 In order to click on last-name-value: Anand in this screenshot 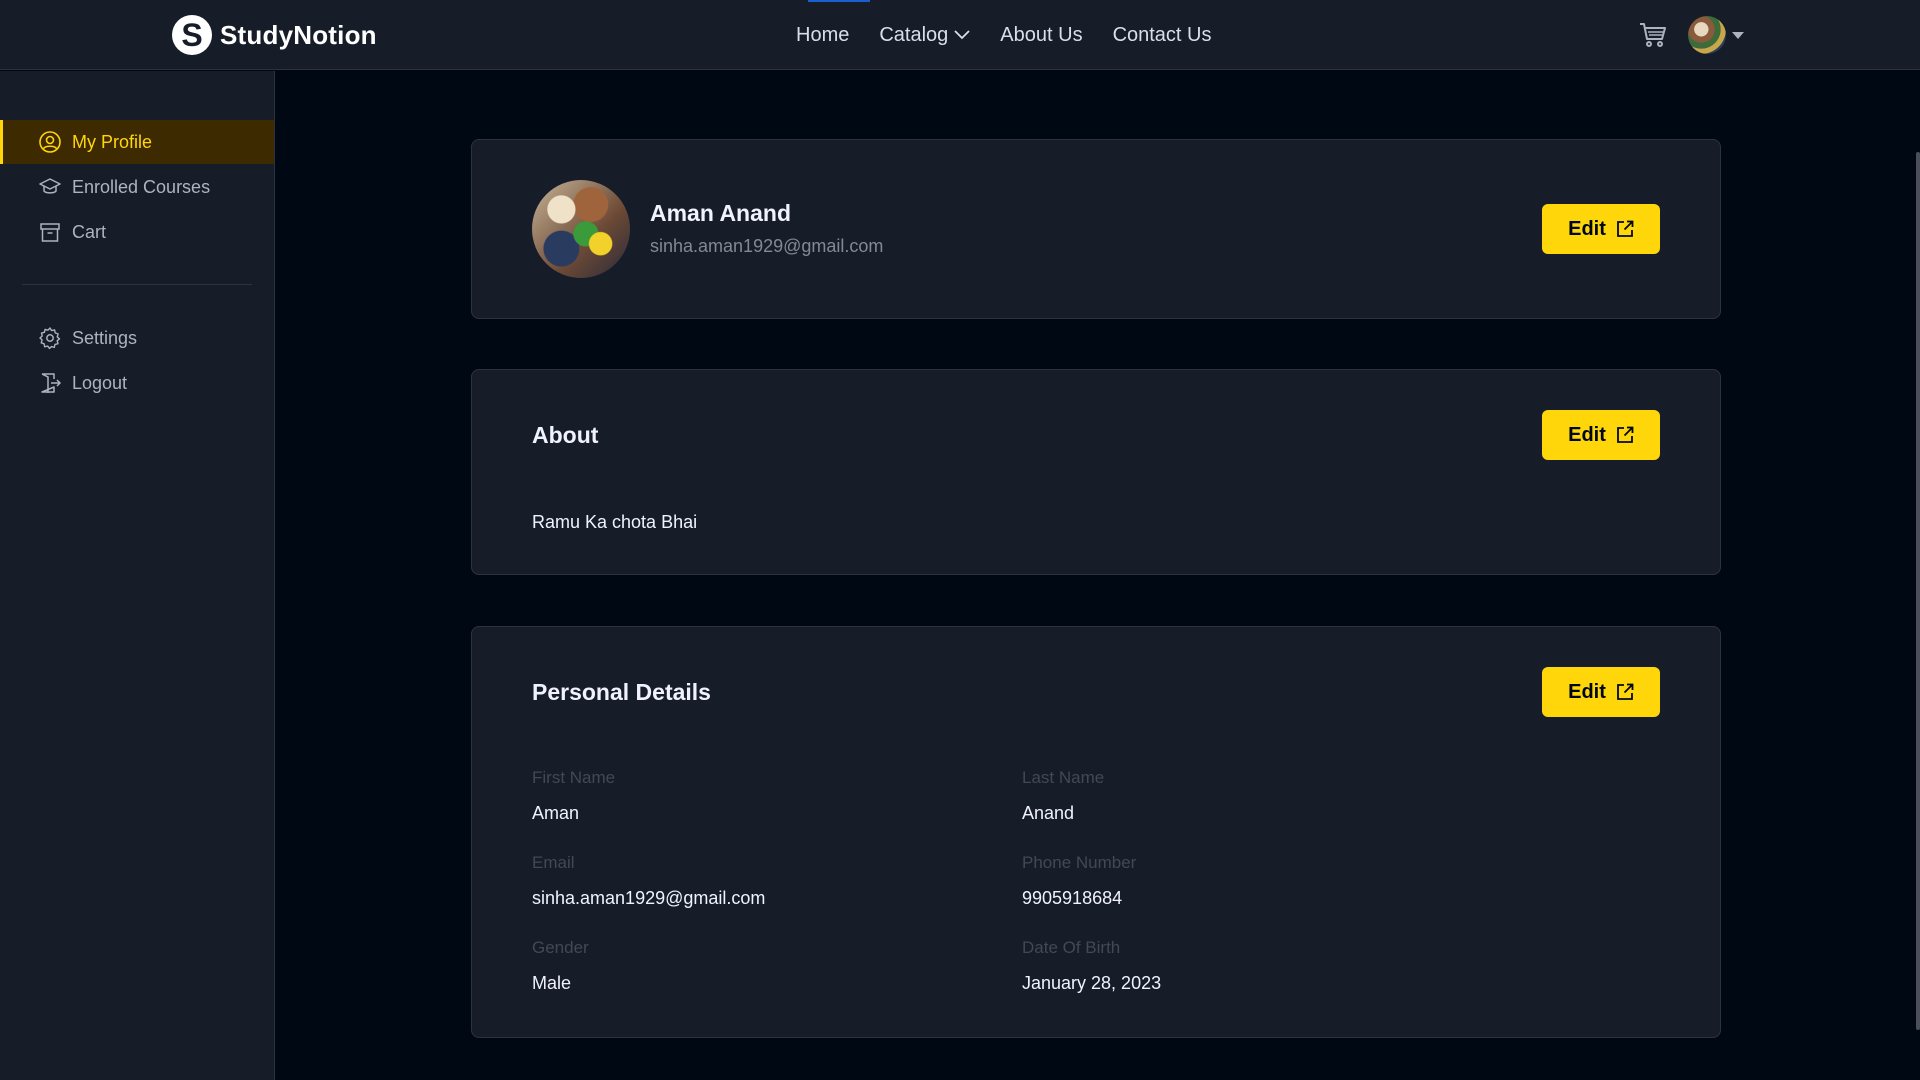, I will do `click(1048, 813)`.